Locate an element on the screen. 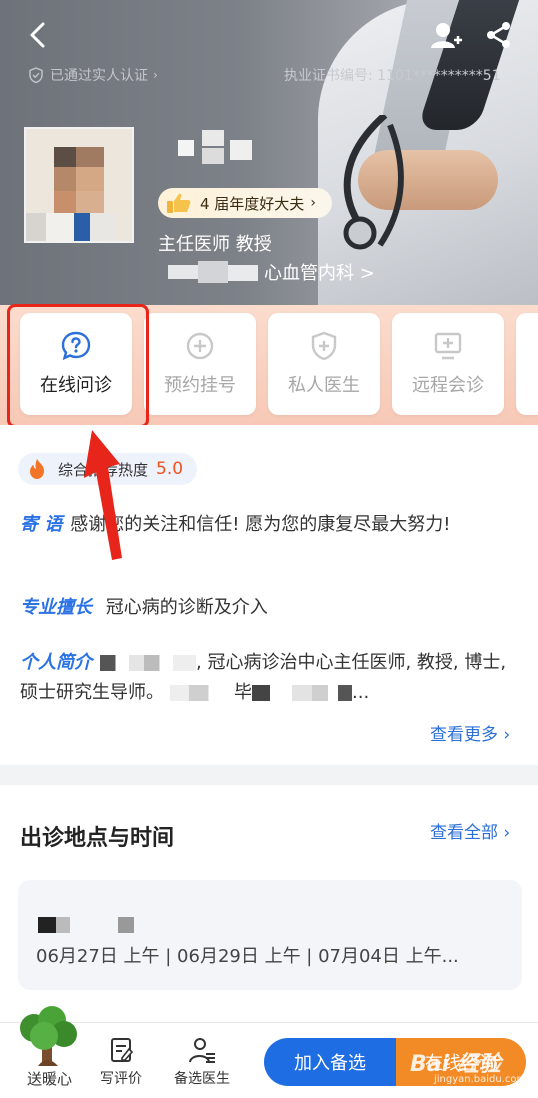 The height and width of the screenshot is (1098, 538). verified-text: 已通过实人认证 is located at coordinates (99, 76).